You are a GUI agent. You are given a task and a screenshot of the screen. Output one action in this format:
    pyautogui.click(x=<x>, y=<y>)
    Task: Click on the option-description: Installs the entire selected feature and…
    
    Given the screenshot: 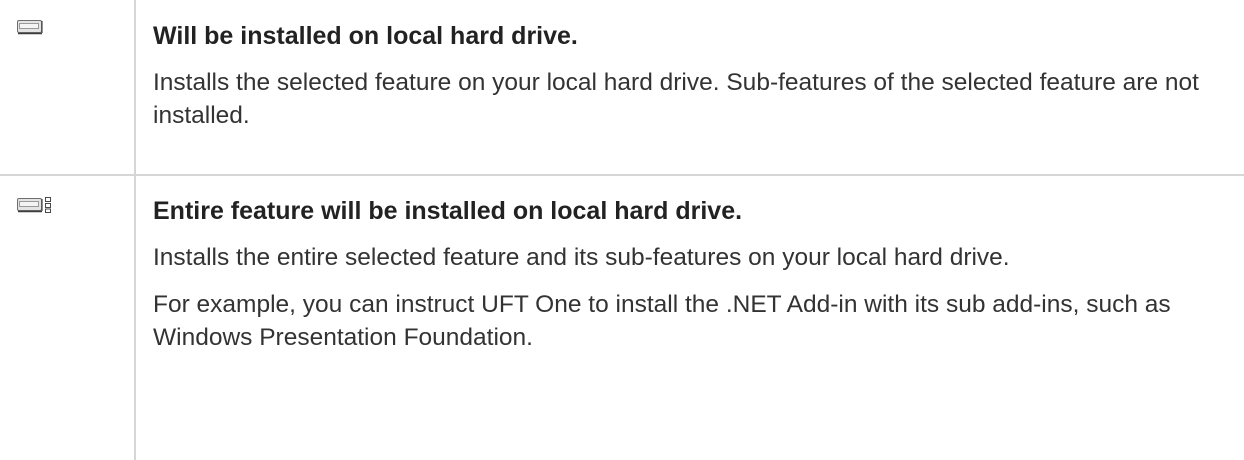 What is the action you would take?
    pyautogui.click(x=581, y=257)
    